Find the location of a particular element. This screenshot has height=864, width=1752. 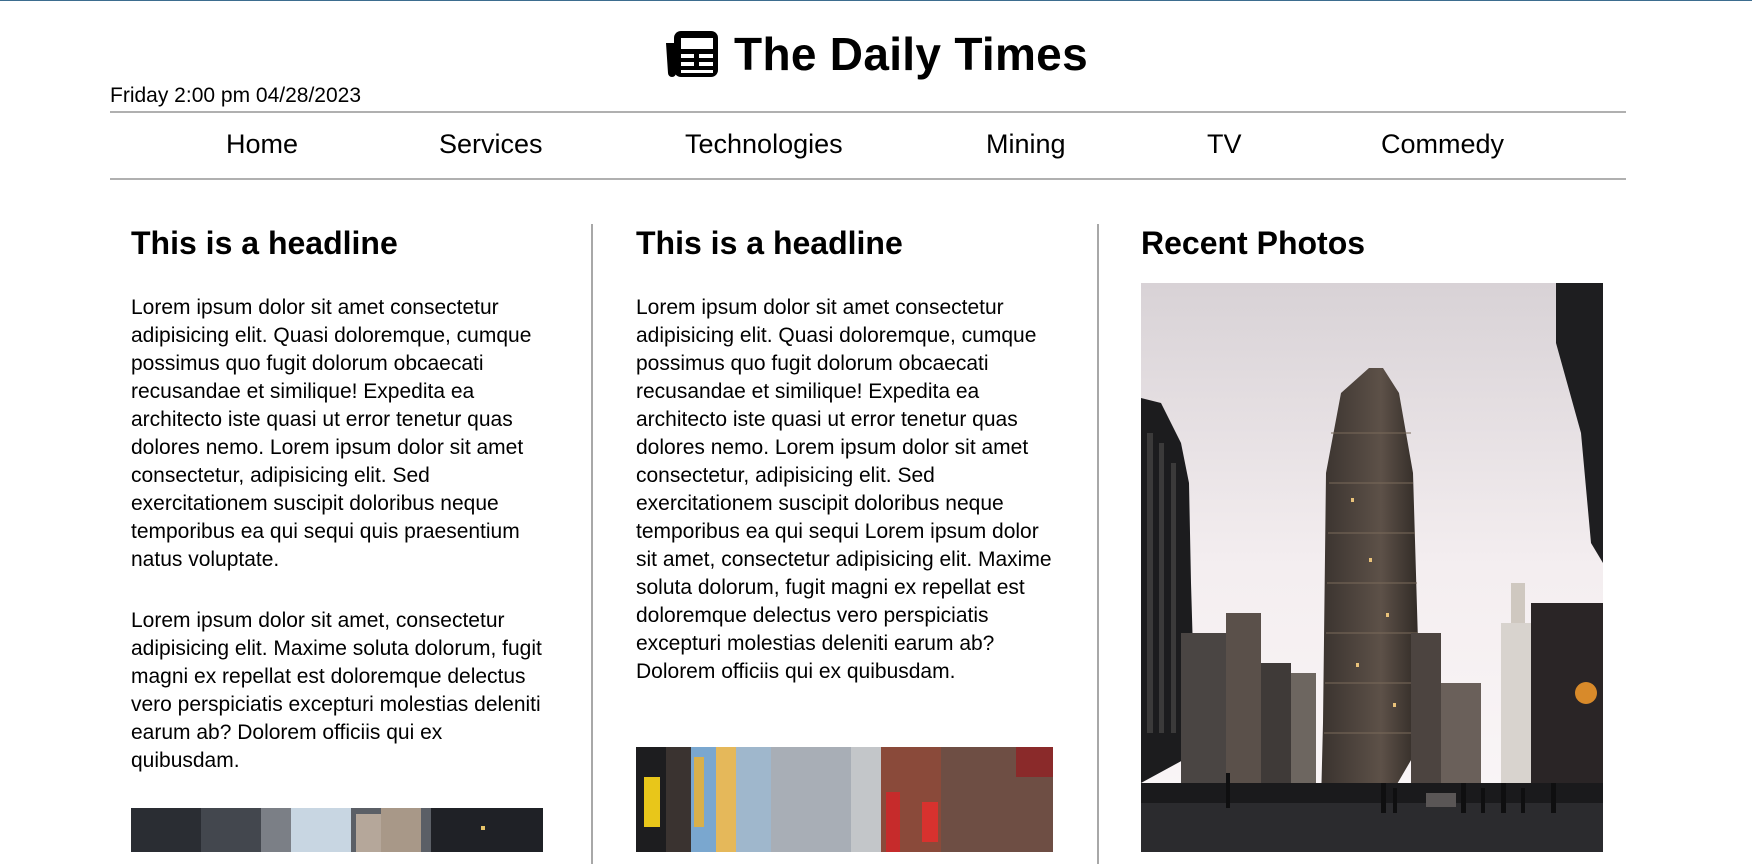

nav-item-home: Home is located at coordinates (262, 144).